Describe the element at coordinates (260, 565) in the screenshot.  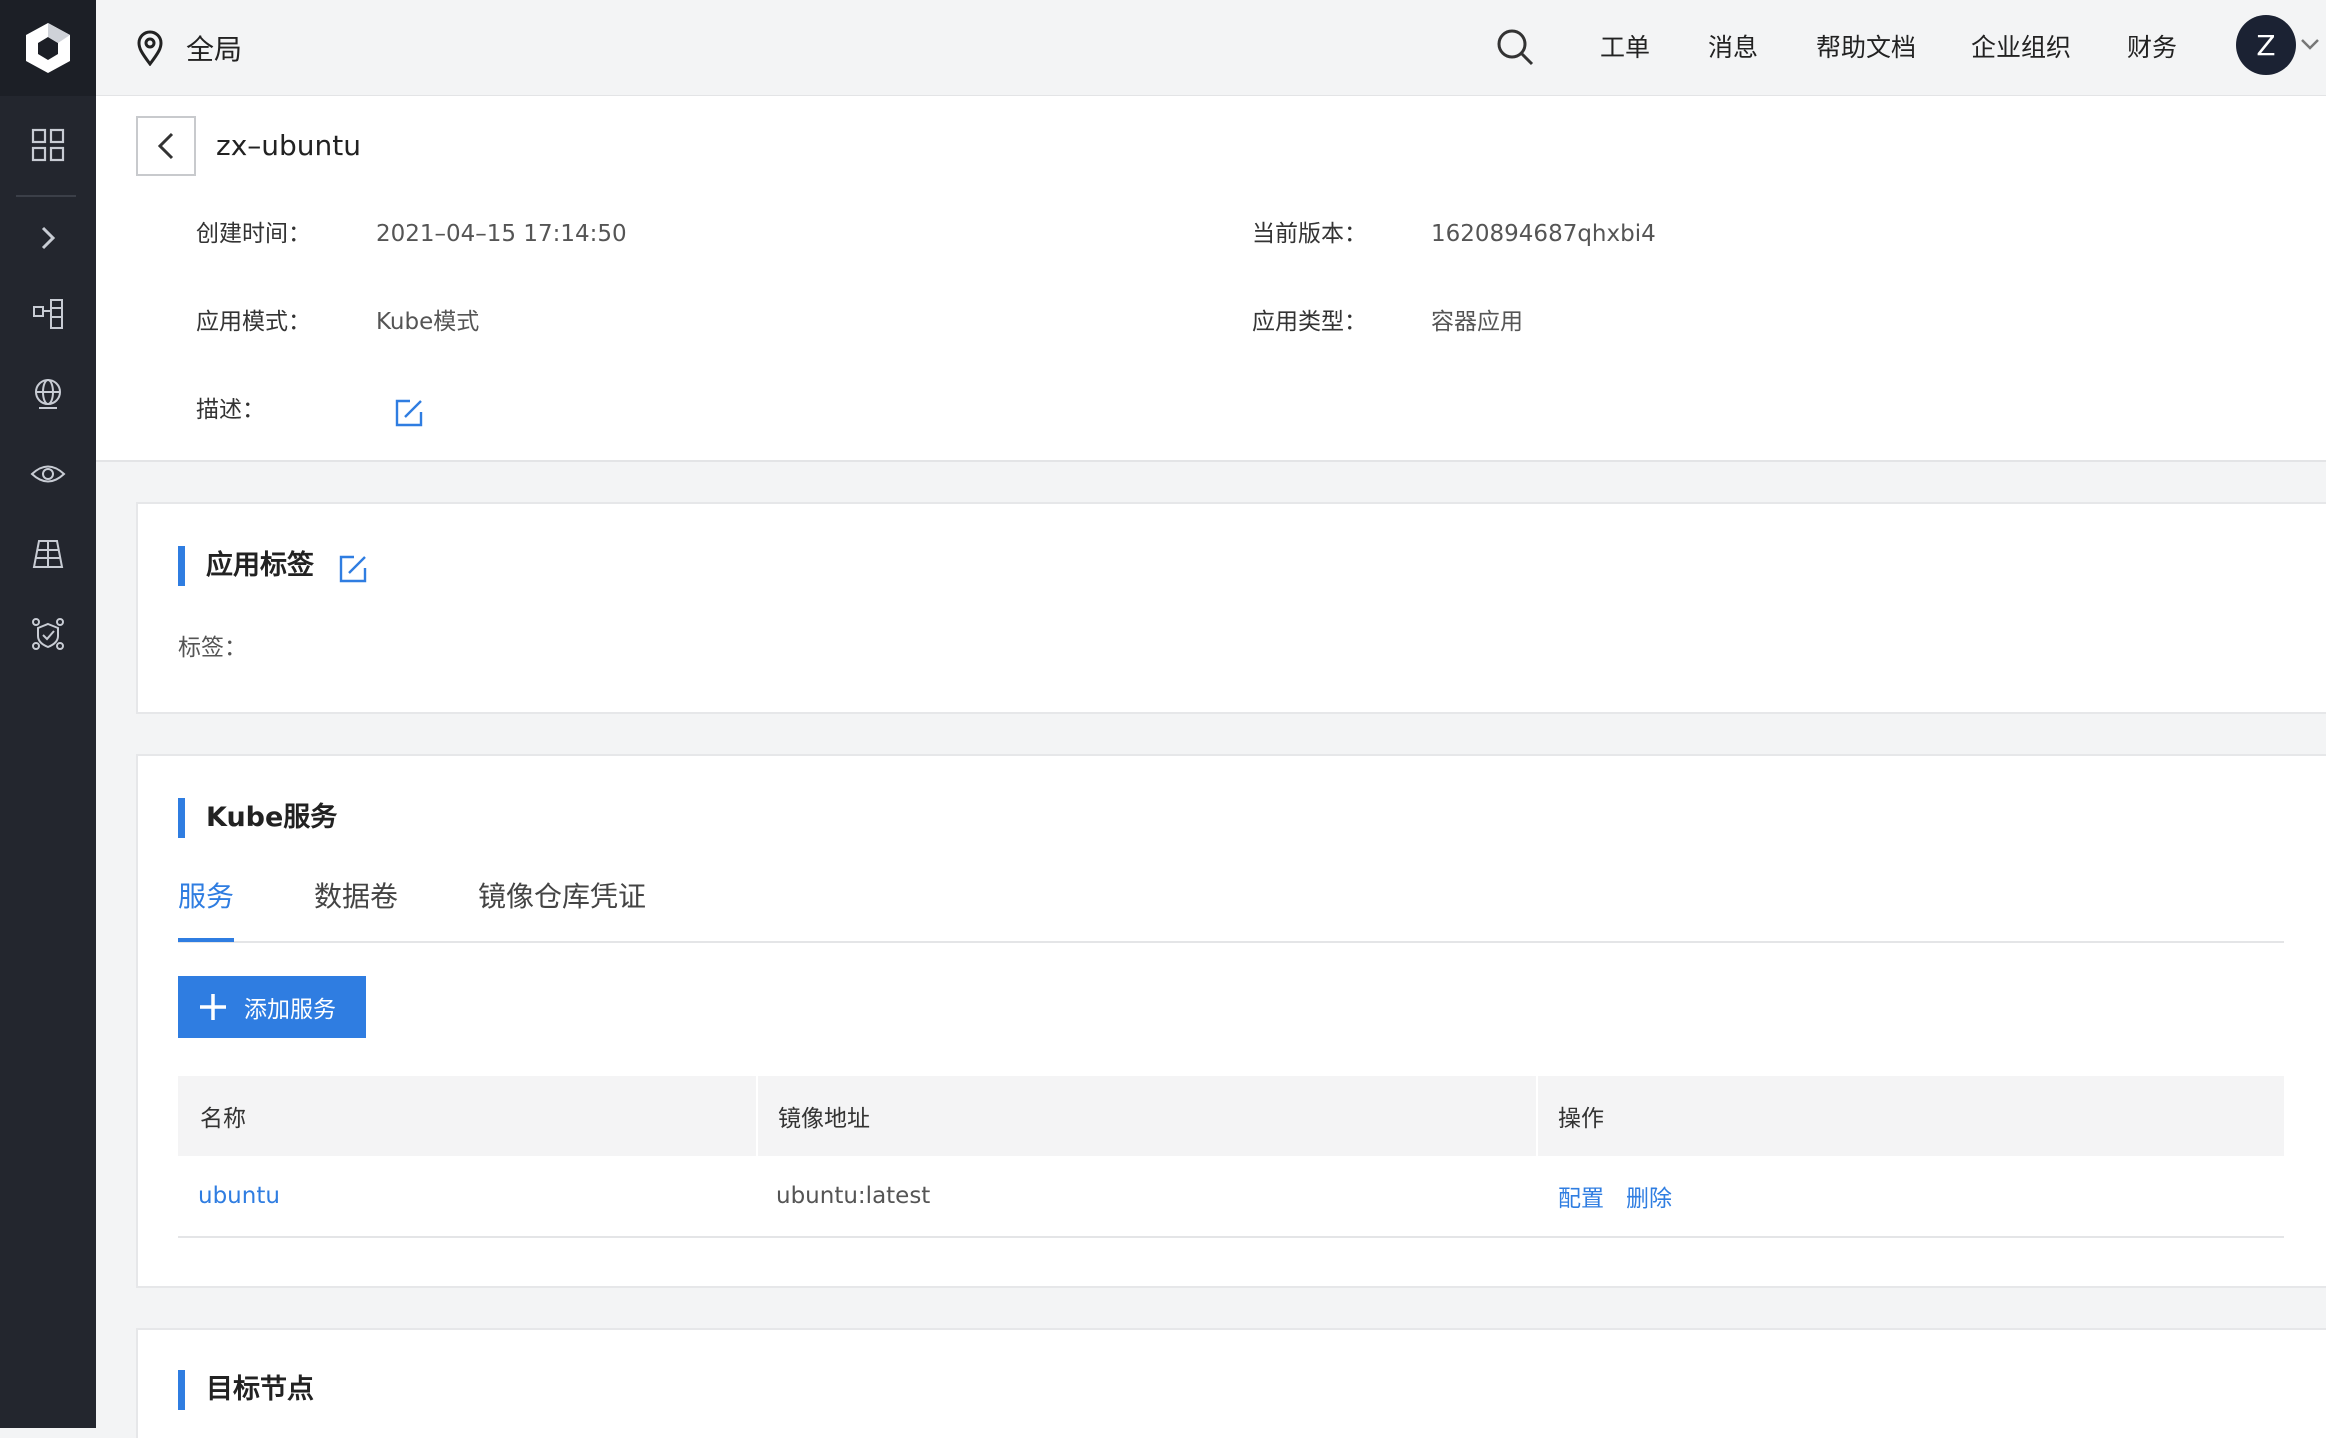
I see `labels-card-title: 应用标签` at that location.